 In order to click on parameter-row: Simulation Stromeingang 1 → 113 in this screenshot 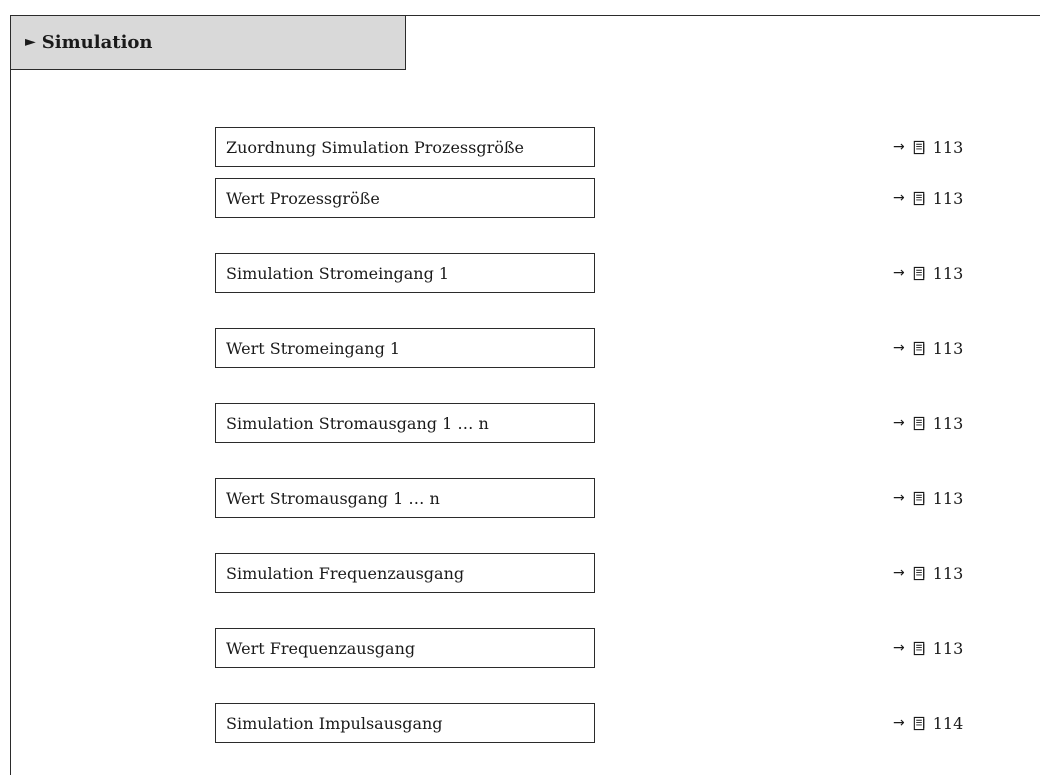, I will do `click(520, 273)`.